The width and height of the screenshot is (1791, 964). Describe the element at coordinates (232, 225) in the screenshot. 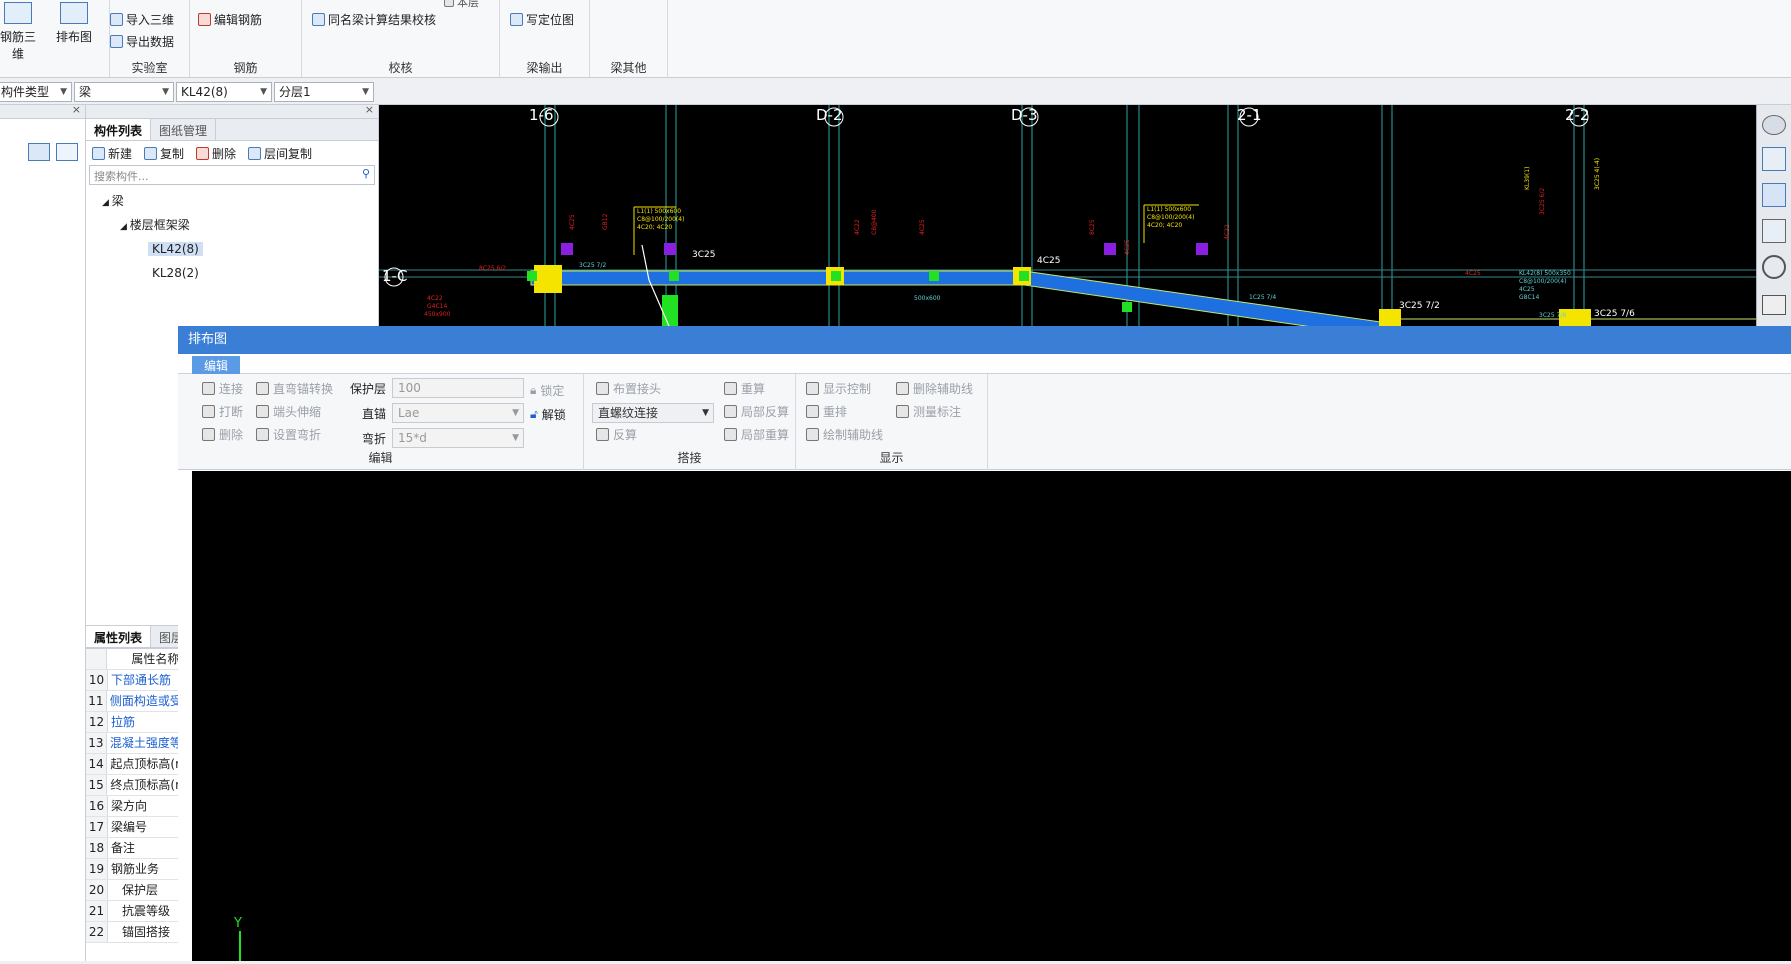

I see `tree-node-frame-beam: ◢ 楼层框架梁` at that location.